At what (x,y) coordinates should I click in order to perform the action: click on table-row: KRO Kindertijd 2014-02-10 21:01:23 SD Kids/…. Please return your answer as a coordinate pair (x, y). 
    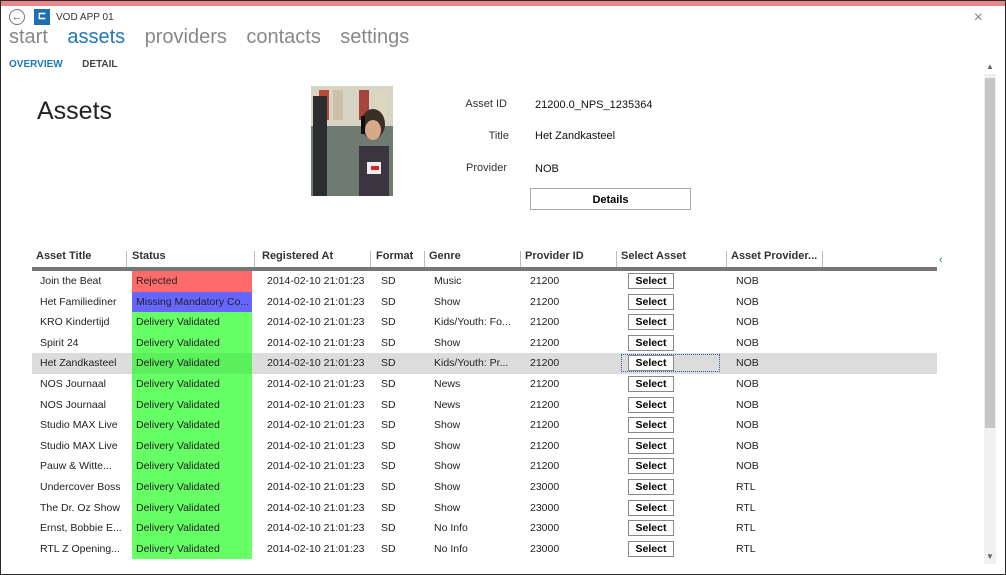
    Looking at the image, I should click on (484, 322).